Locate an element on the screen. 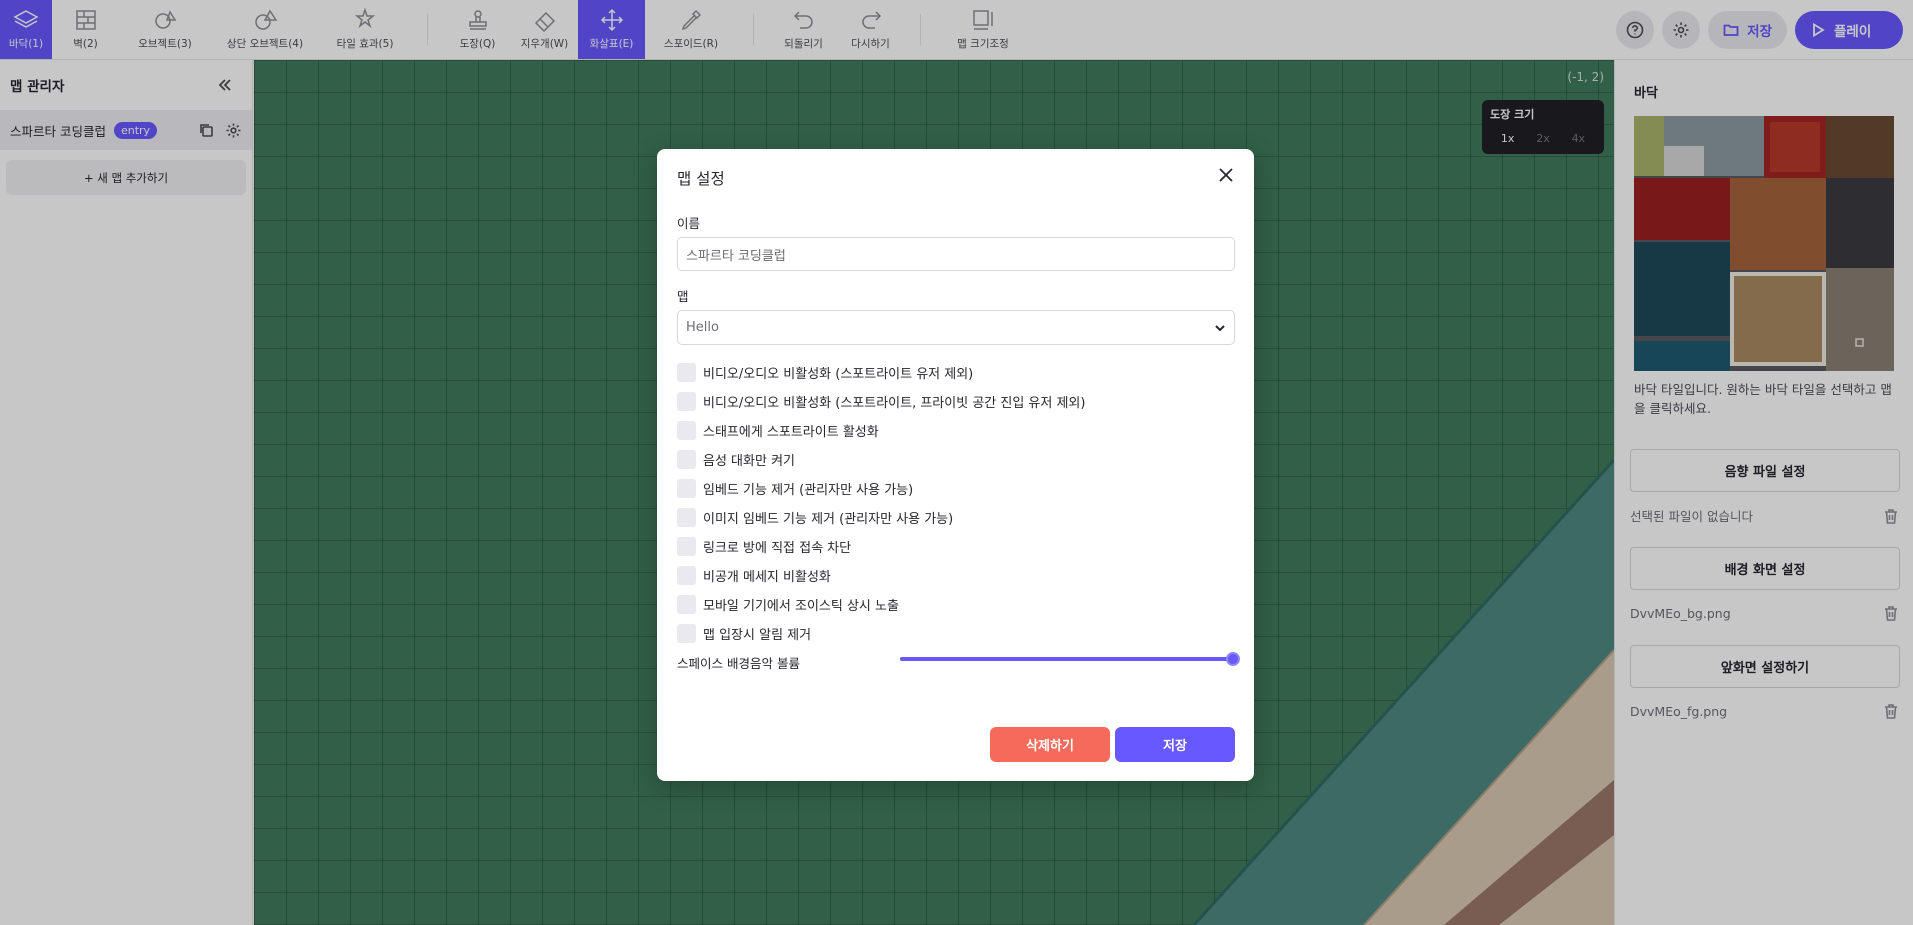 The width and height of the screenshot is (1913, 925). name-field-label: 이름 is located at coordinates (689, 223).